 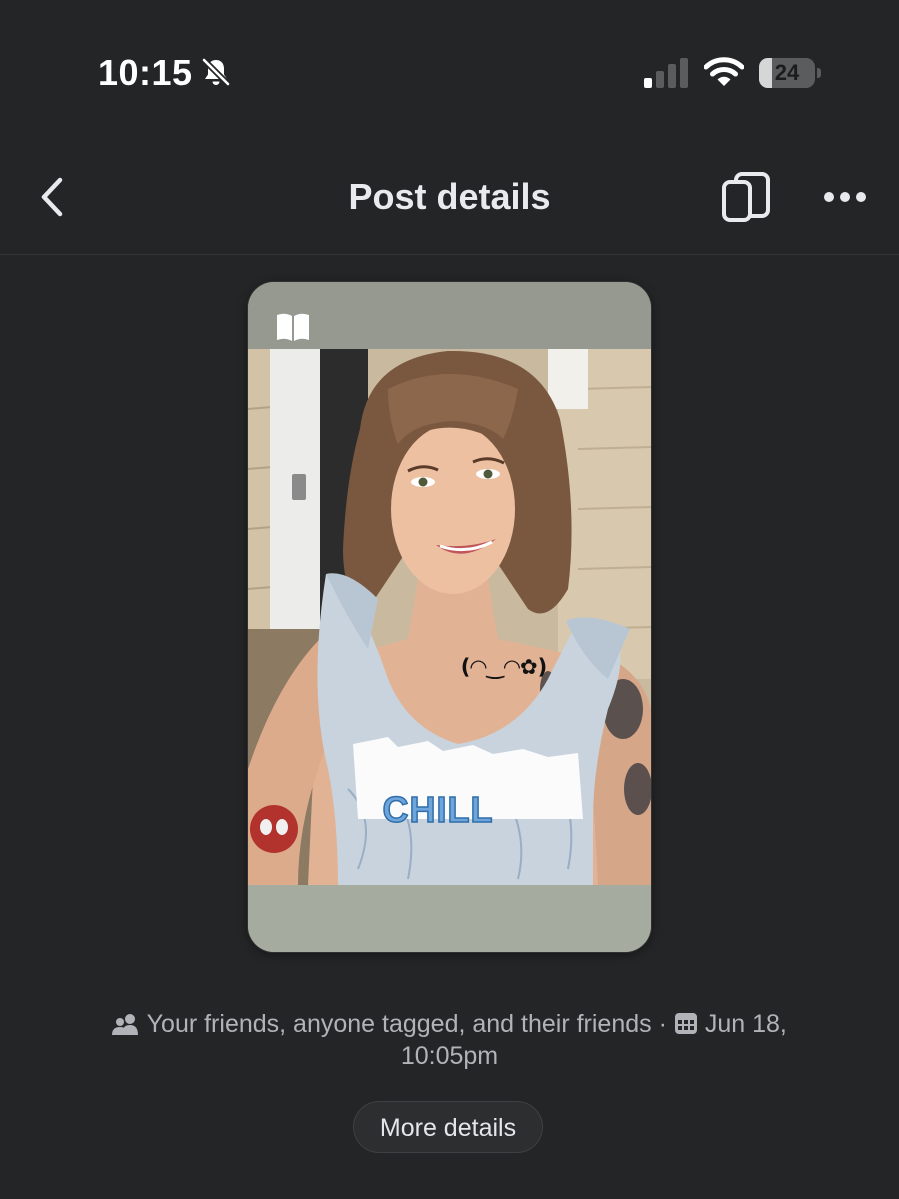 What do you see at coordinates (685, 1023) in the screenshot?
I see `calendar-icon` at bounding box center [685, 1023].